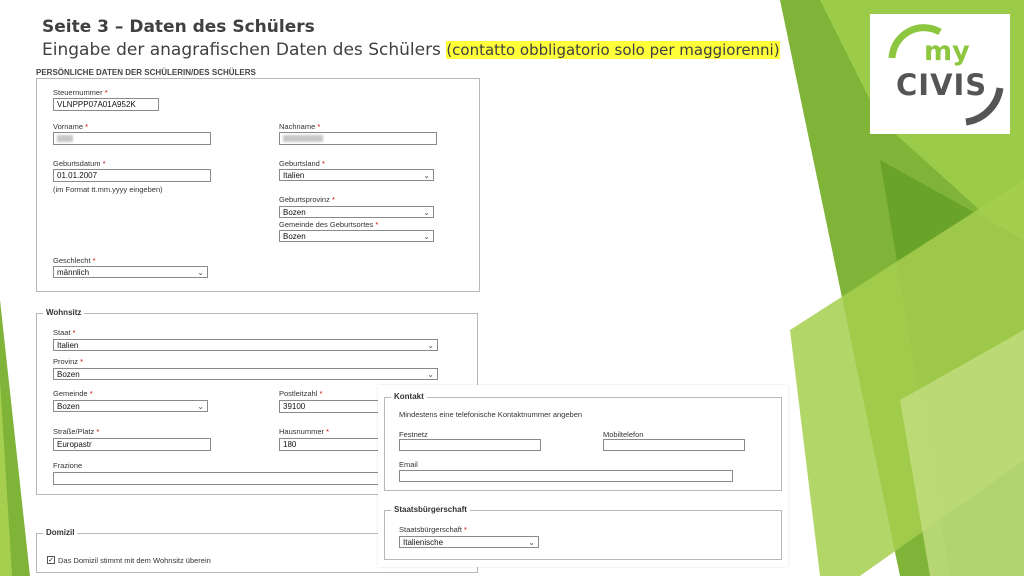 Image resolution: width=1024 pixels, height=576 pixels. I want to click on frazione-label: Frazione, so click(68, 465).